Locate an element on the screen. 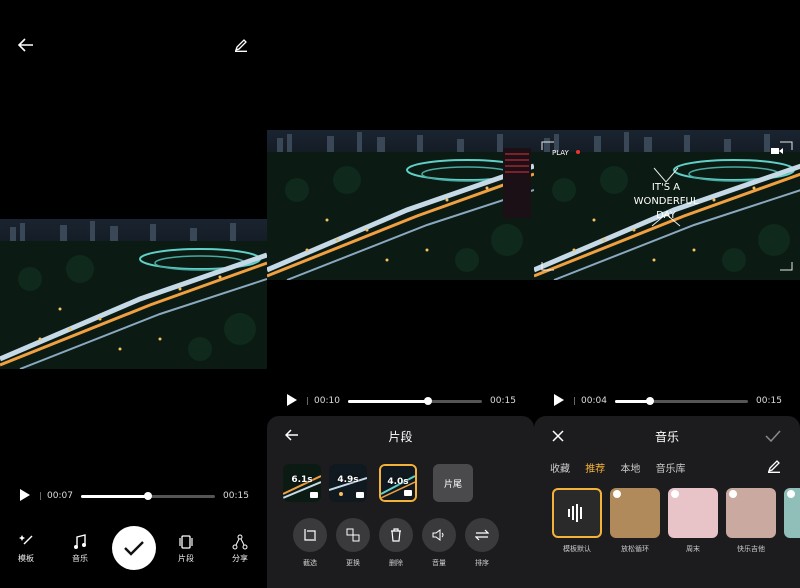 This screenshot has width=800, height=588. music-track: 可爱 is located at coordinates (792, 521).